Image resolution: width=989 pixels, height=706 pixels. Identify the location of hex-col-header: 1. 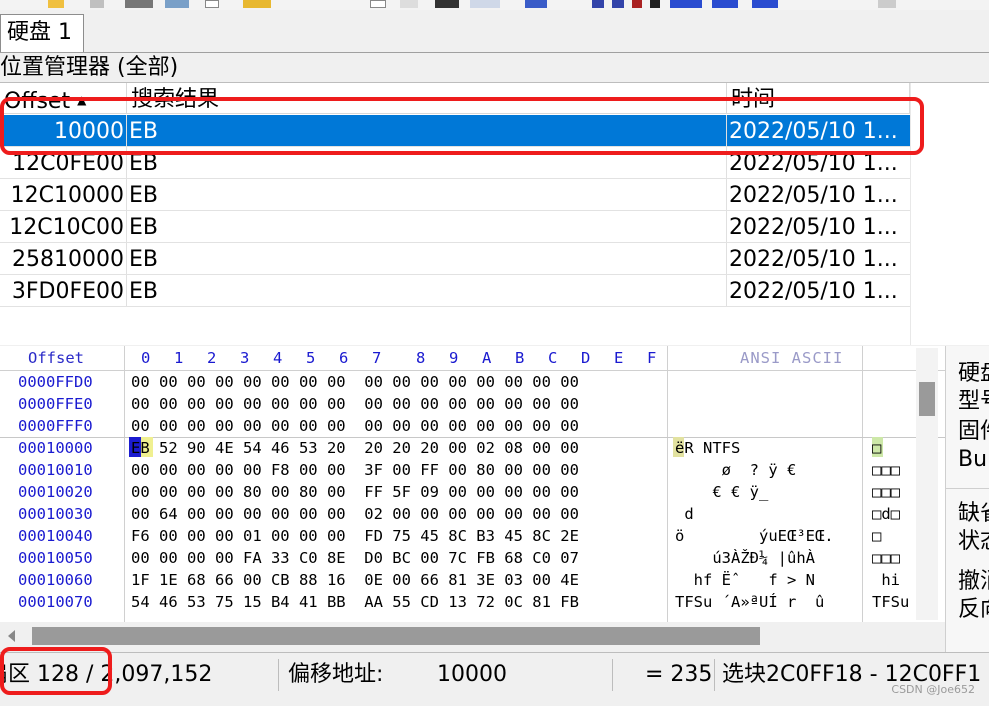
(179, 358).